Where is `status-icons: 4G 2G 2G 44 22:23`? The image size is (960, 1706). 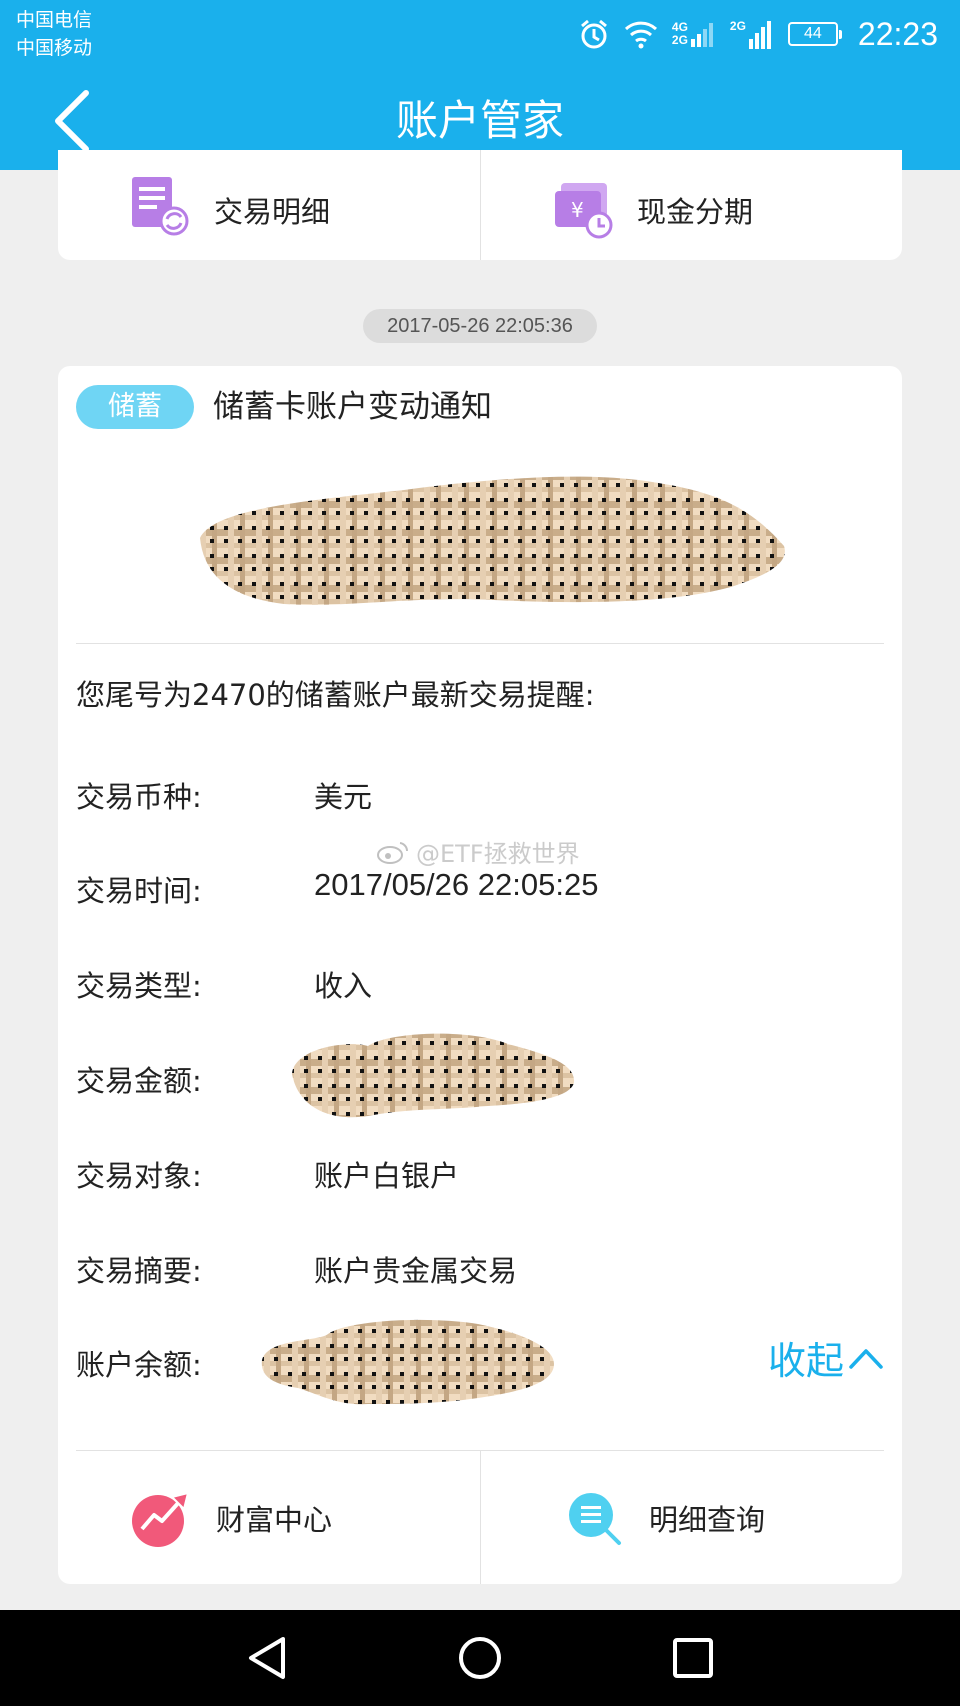 status-icons: 4G 2G 2G 44 22:23 is located at coordinates (758, 34).